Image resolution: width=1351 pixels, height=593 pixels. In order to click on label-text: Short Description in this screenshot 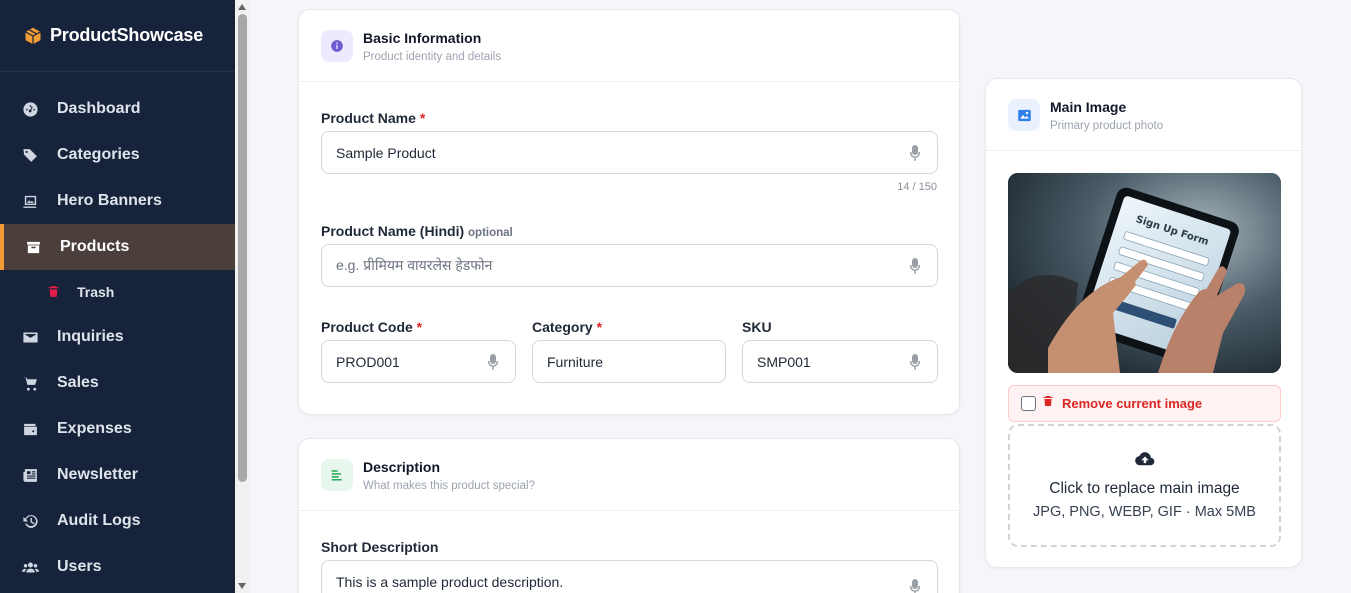, I will do `click(380, 547)`.